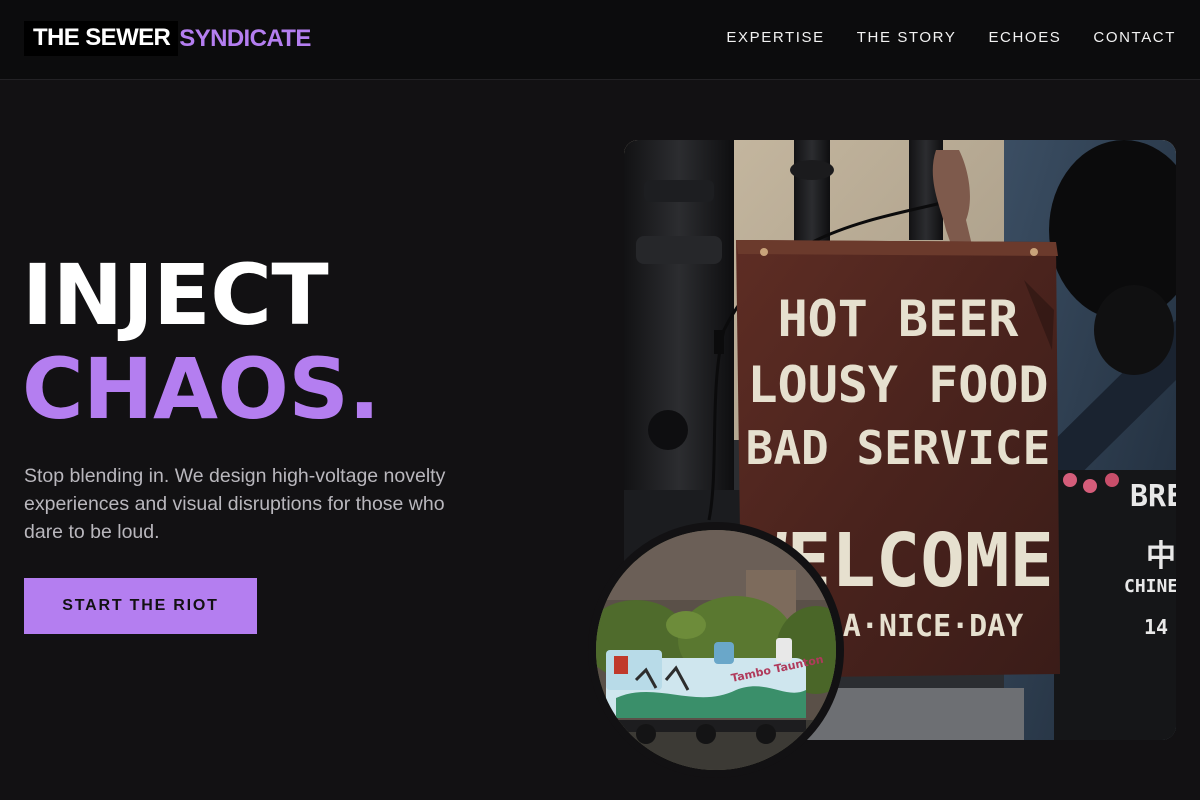  I want to click on sign-line-5: ·A·NICE·DAY, so click(924, 626).